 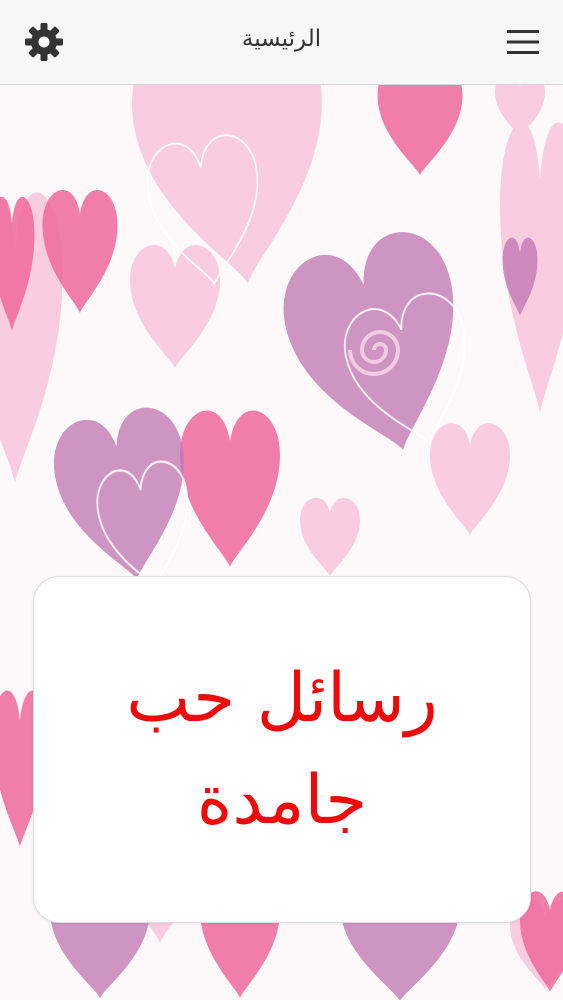 I want to click on card-title: رسائل حب جامدة, so click(x=282, y=749).